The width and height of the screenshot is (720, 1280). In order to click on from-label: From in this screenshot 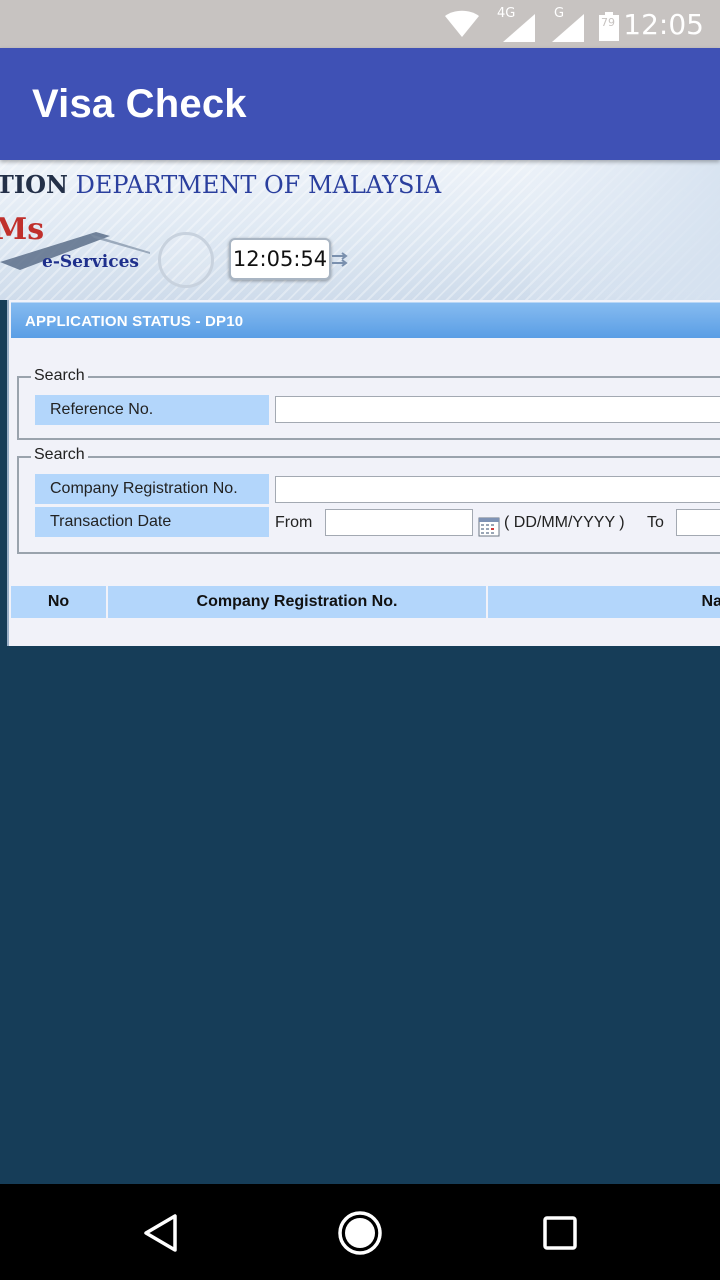, I will do `click(294, 522)`.